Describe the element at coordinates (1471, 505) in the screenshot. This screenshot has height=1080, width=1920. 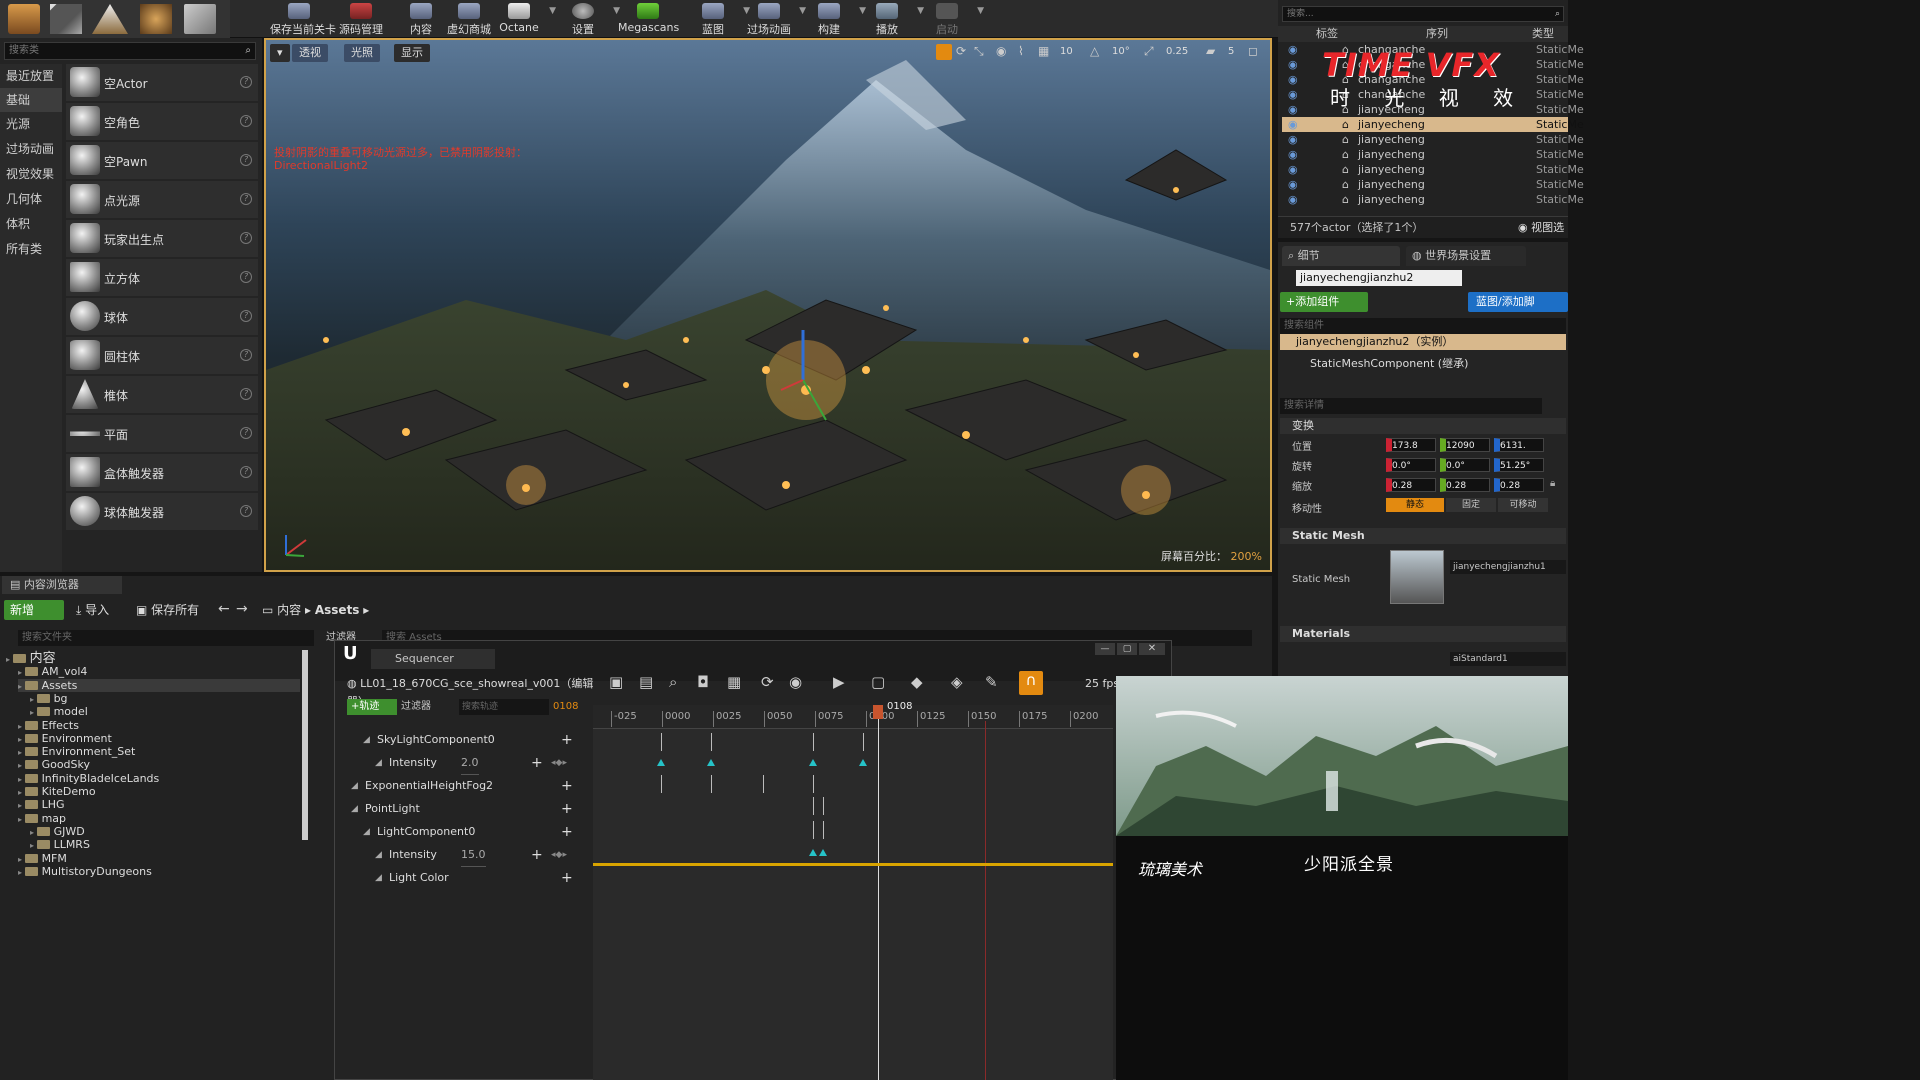
I see `mobility-stationary-button: 固定` at that location.